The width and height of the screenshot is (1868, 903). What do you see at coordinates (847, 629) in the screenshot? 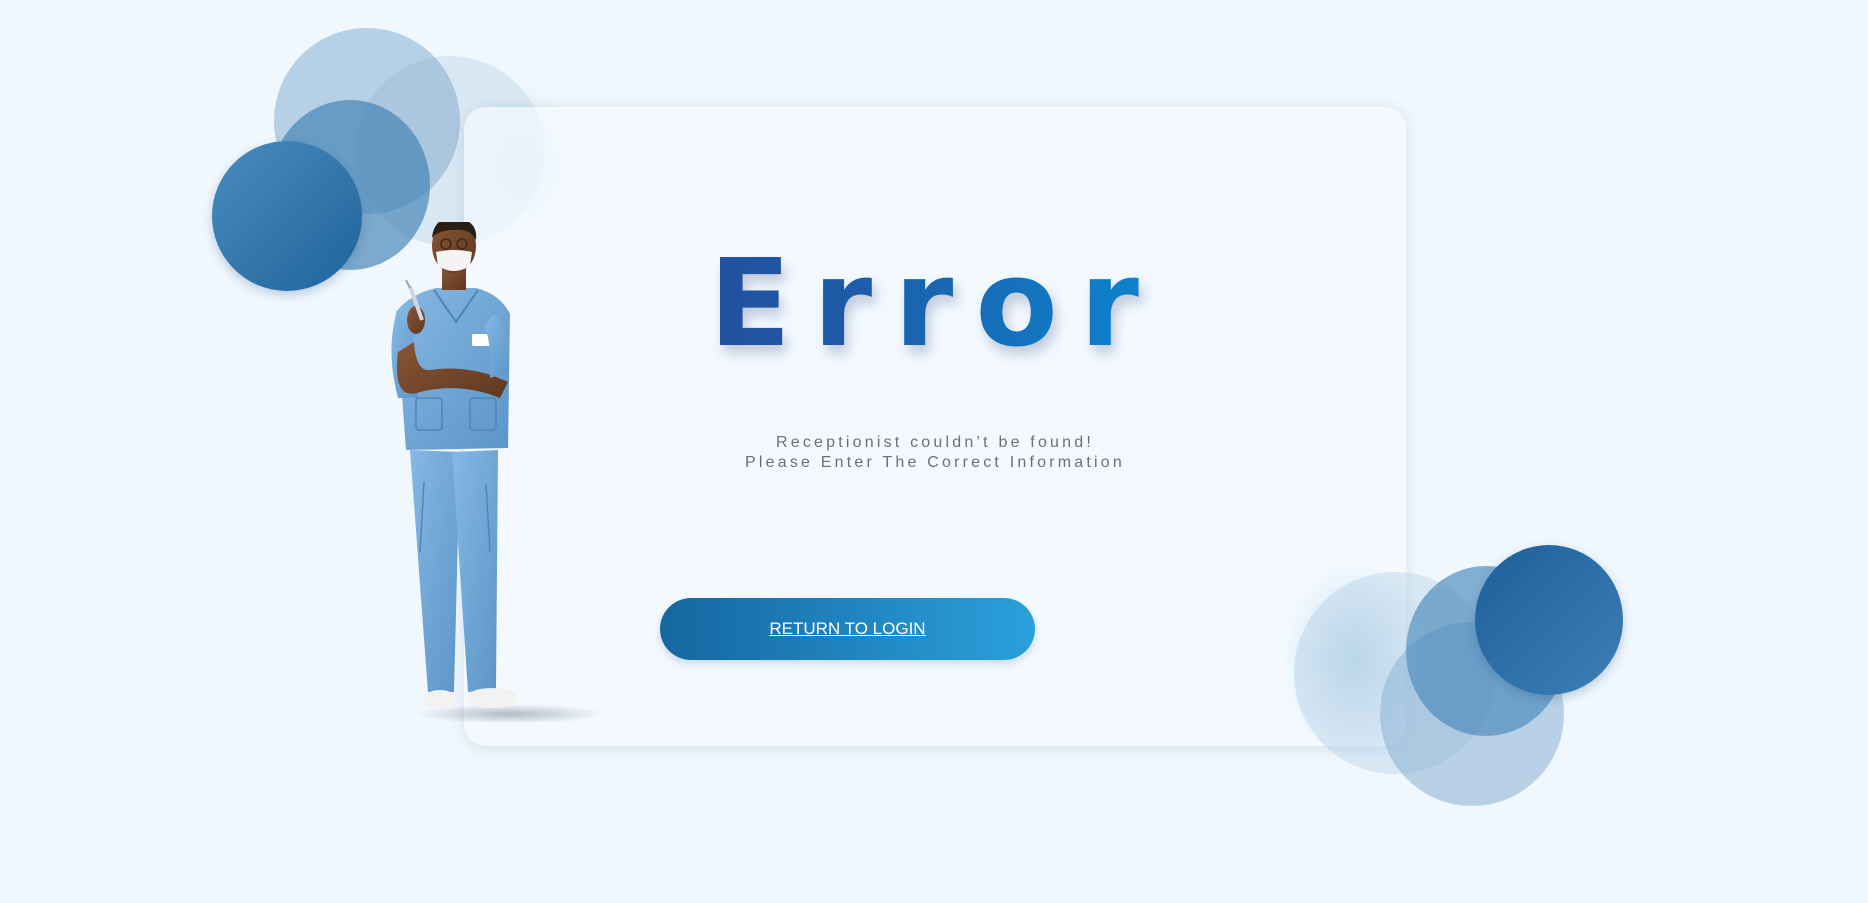
I see `return-to-login-button: RETURN TO LOGIN` at bounding box center [847, 629].